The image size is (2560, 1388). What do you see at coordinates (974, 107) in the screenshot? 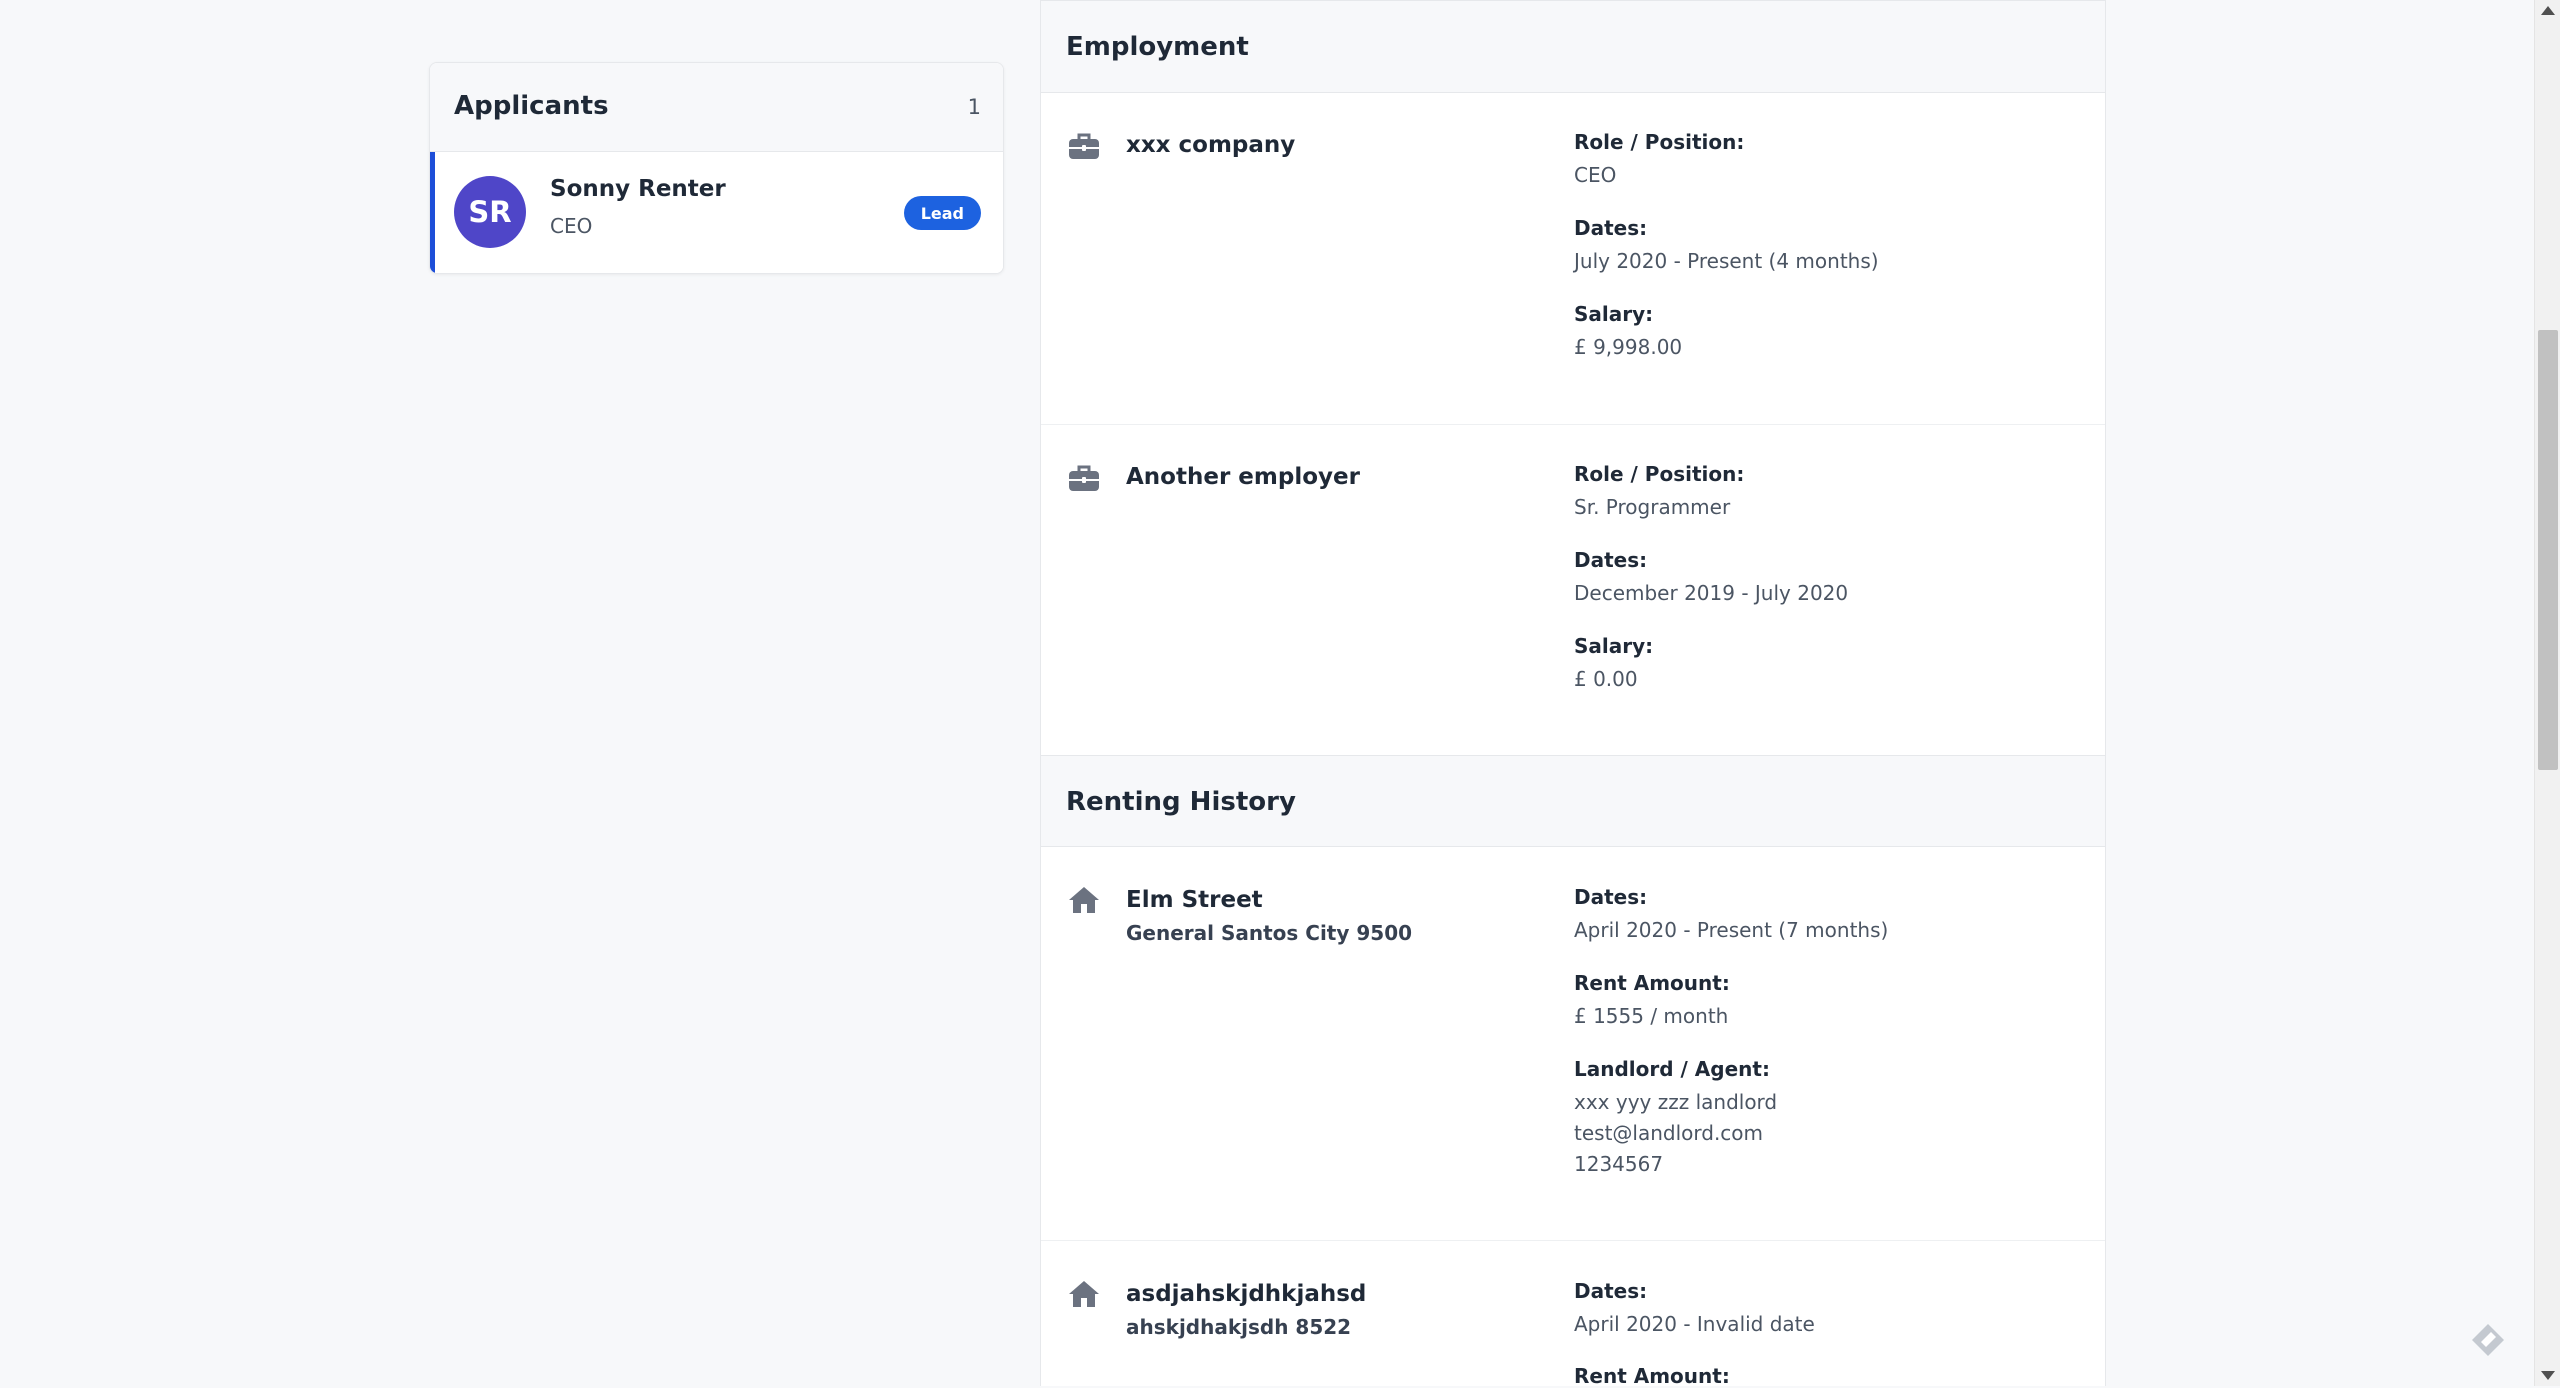
I see `applicants-count: 1` at bounding box center [974, 107].